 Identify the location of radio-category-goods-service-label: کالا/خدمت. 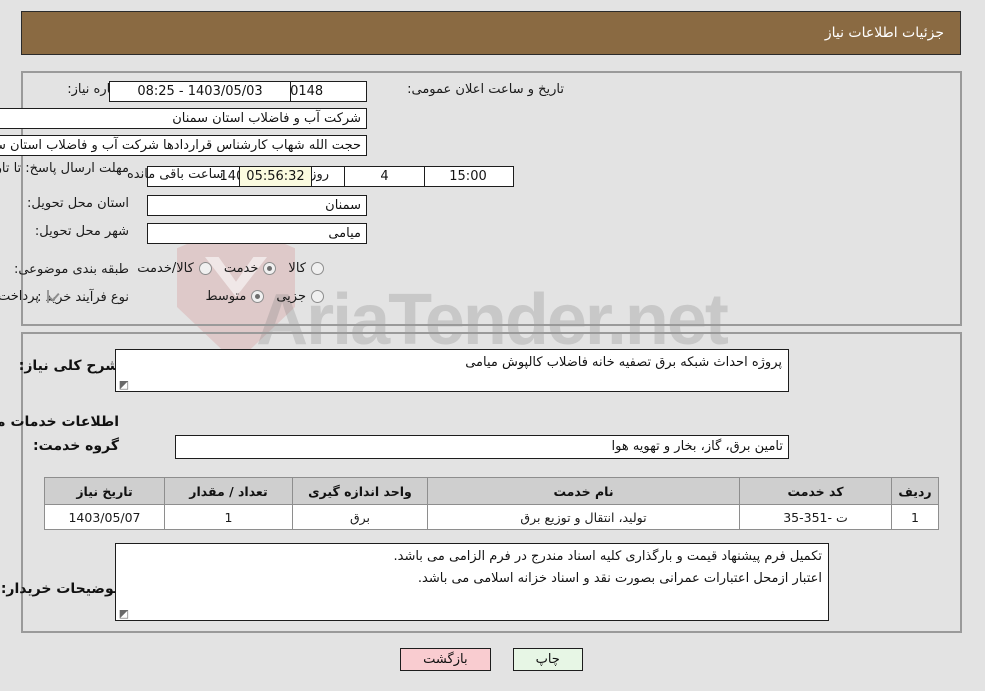
(166, 268).